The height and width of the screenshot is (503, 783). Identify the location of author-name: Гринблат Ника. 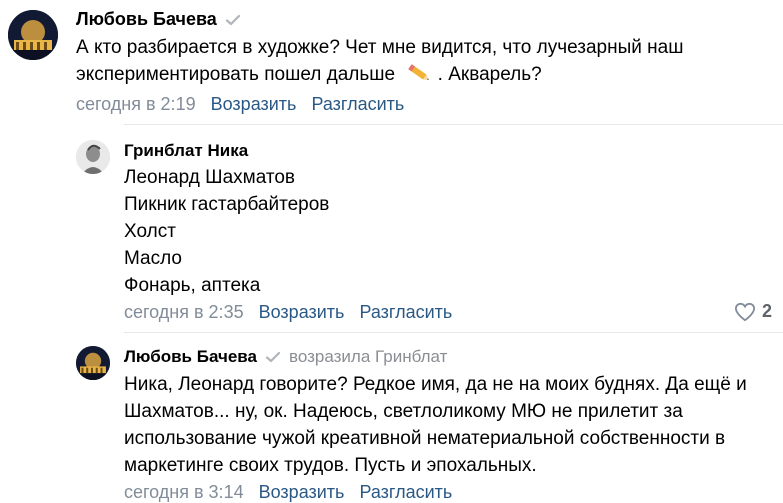
(186, 151).